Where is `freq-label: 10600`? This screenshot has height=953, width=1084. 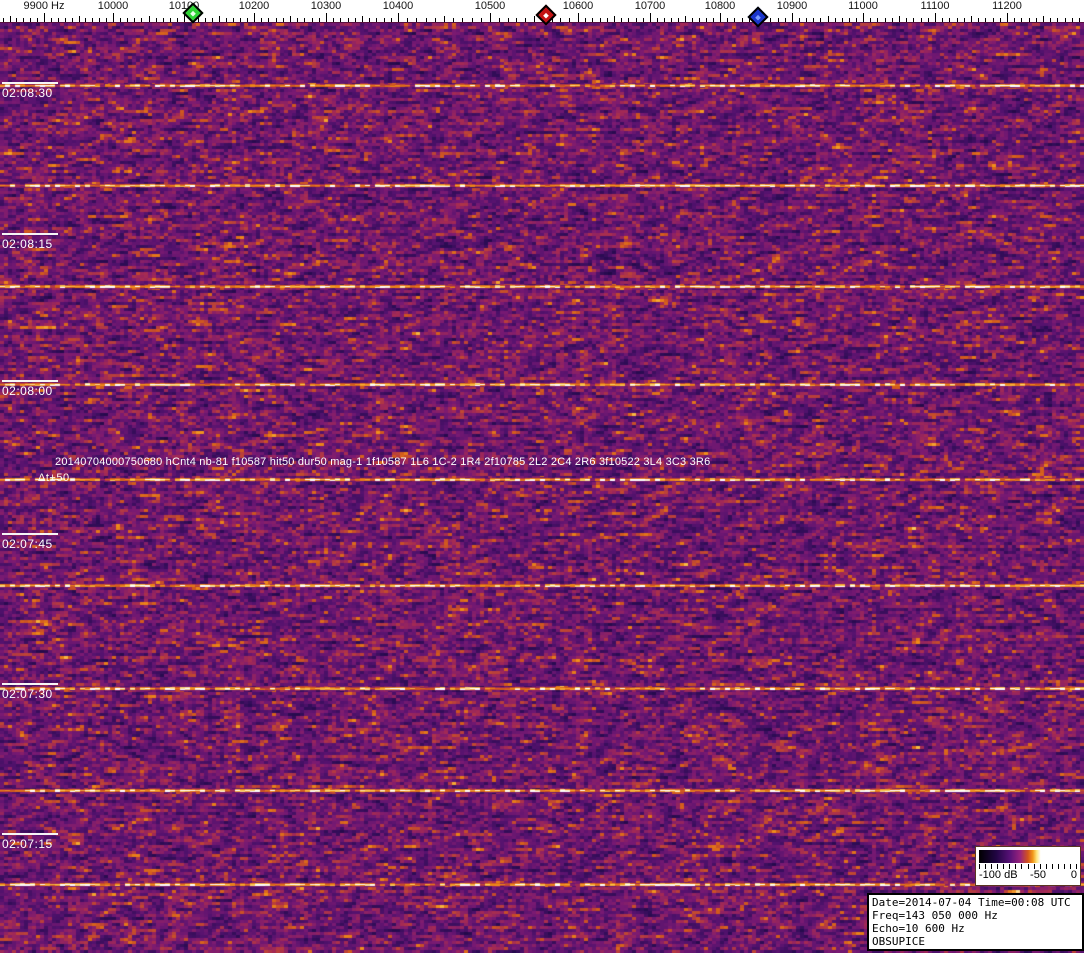 freq-label: 10600 is located at coordinates (578, 6).